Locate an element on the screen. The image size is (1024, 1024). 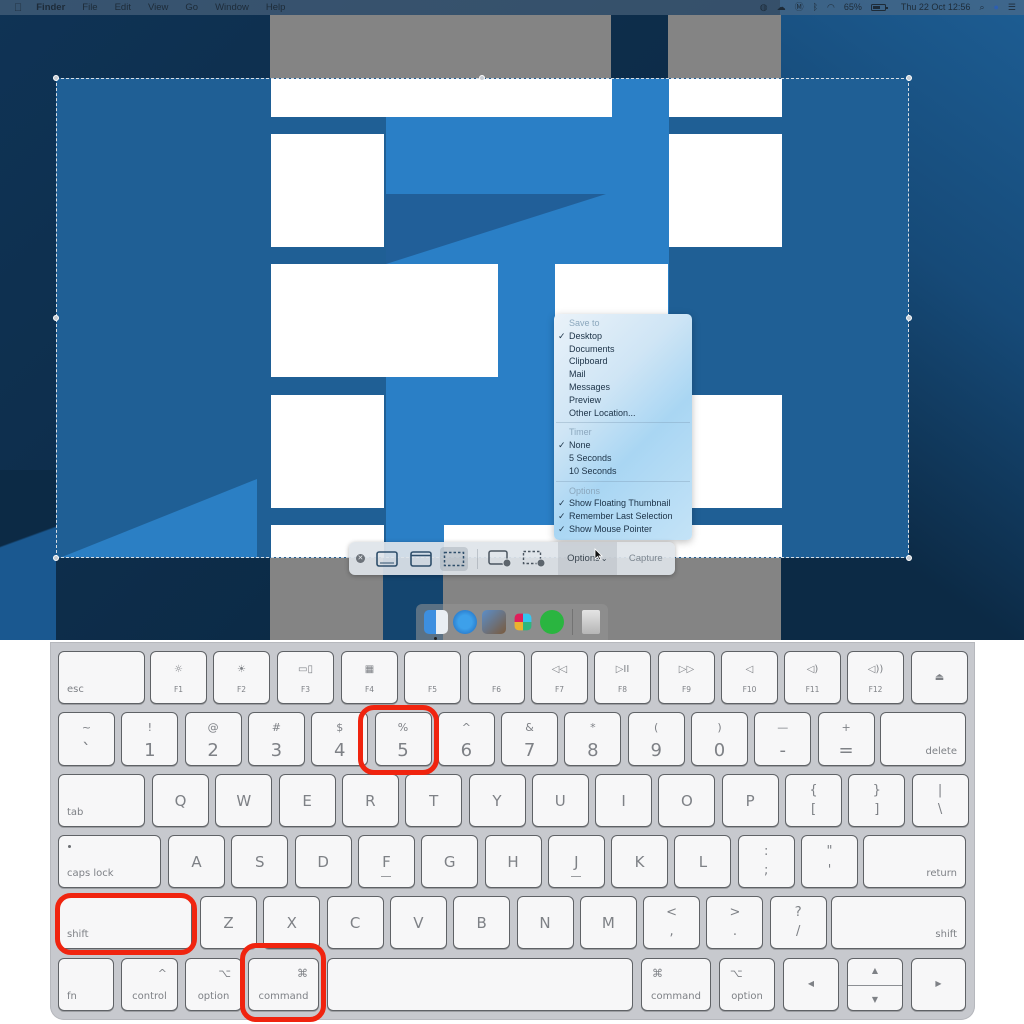
siri-icon: ● is located at coordinates (995, 7).